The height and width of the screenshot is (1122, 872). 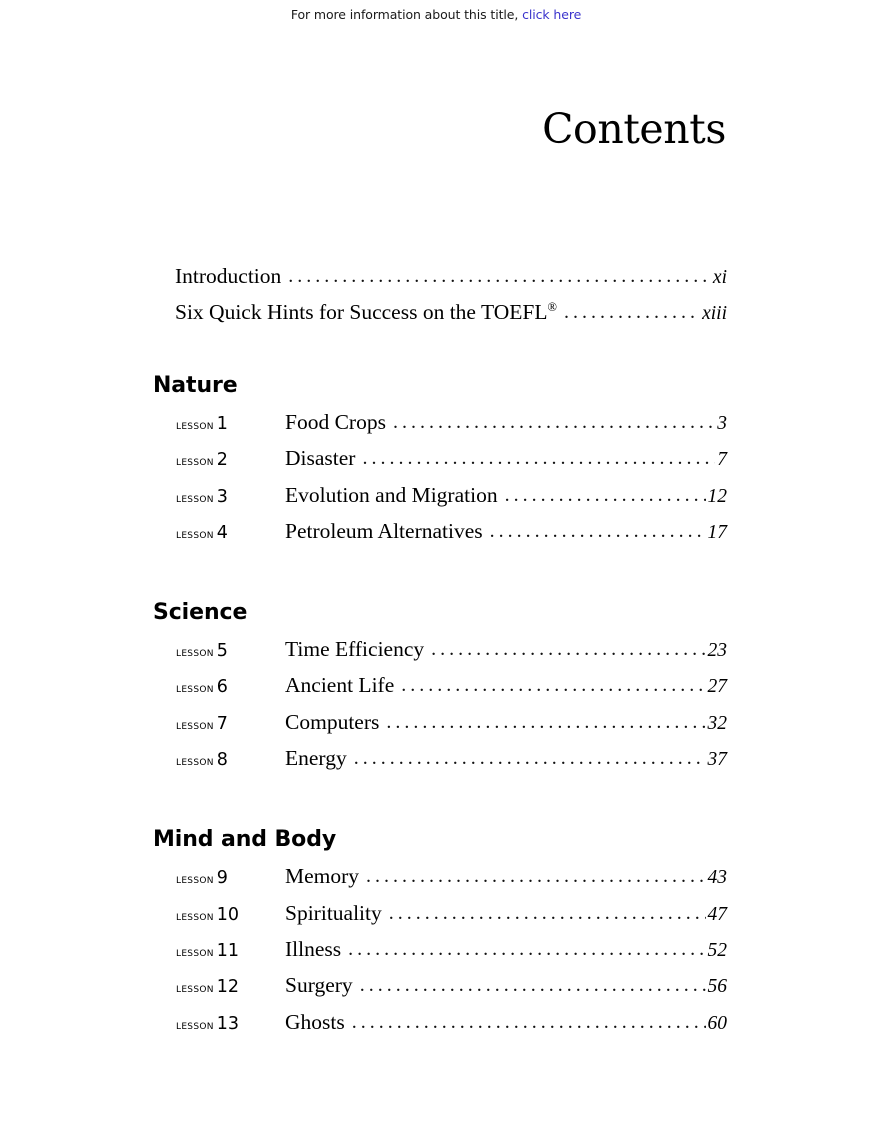 I want to click on lesson-title: Evolution and Migration, so click(x=391, y=494).